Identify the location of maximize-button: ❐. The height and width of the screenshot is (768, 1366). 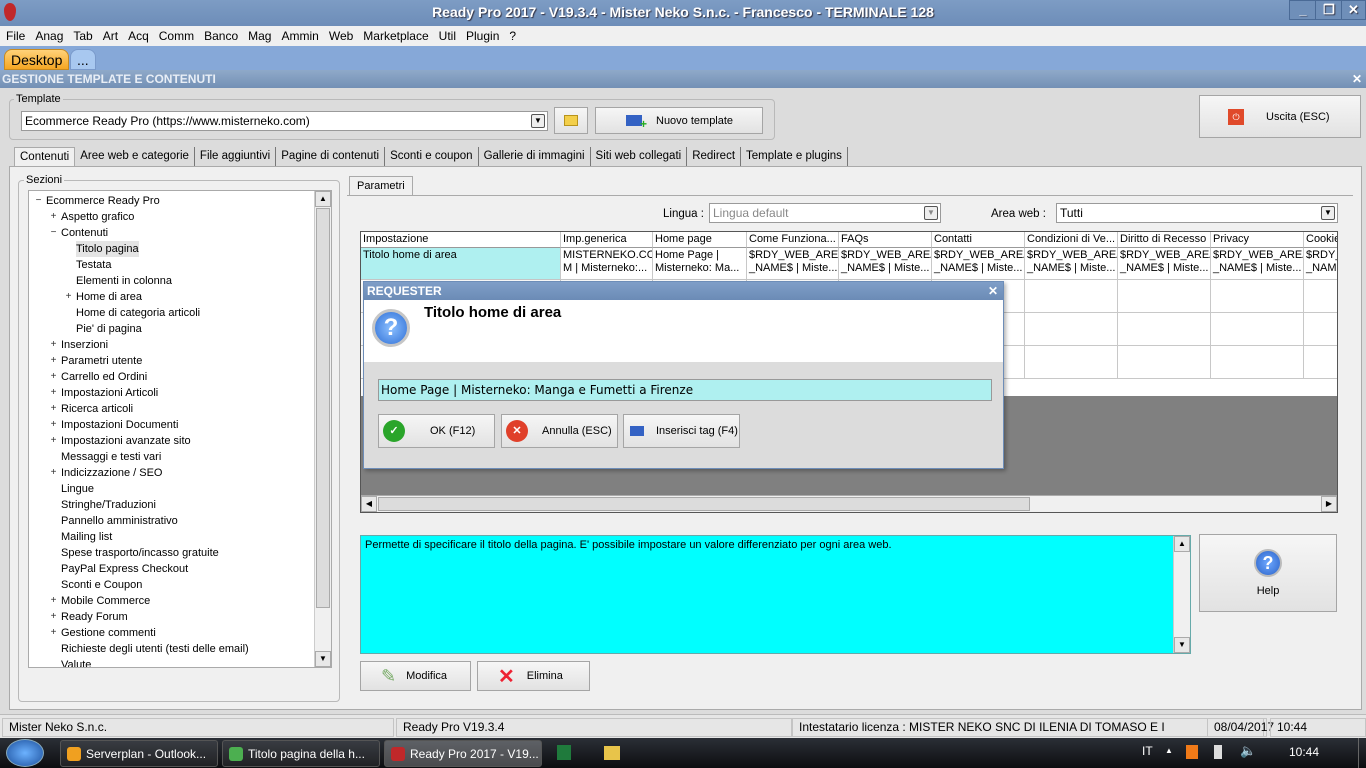
(1329, 10).